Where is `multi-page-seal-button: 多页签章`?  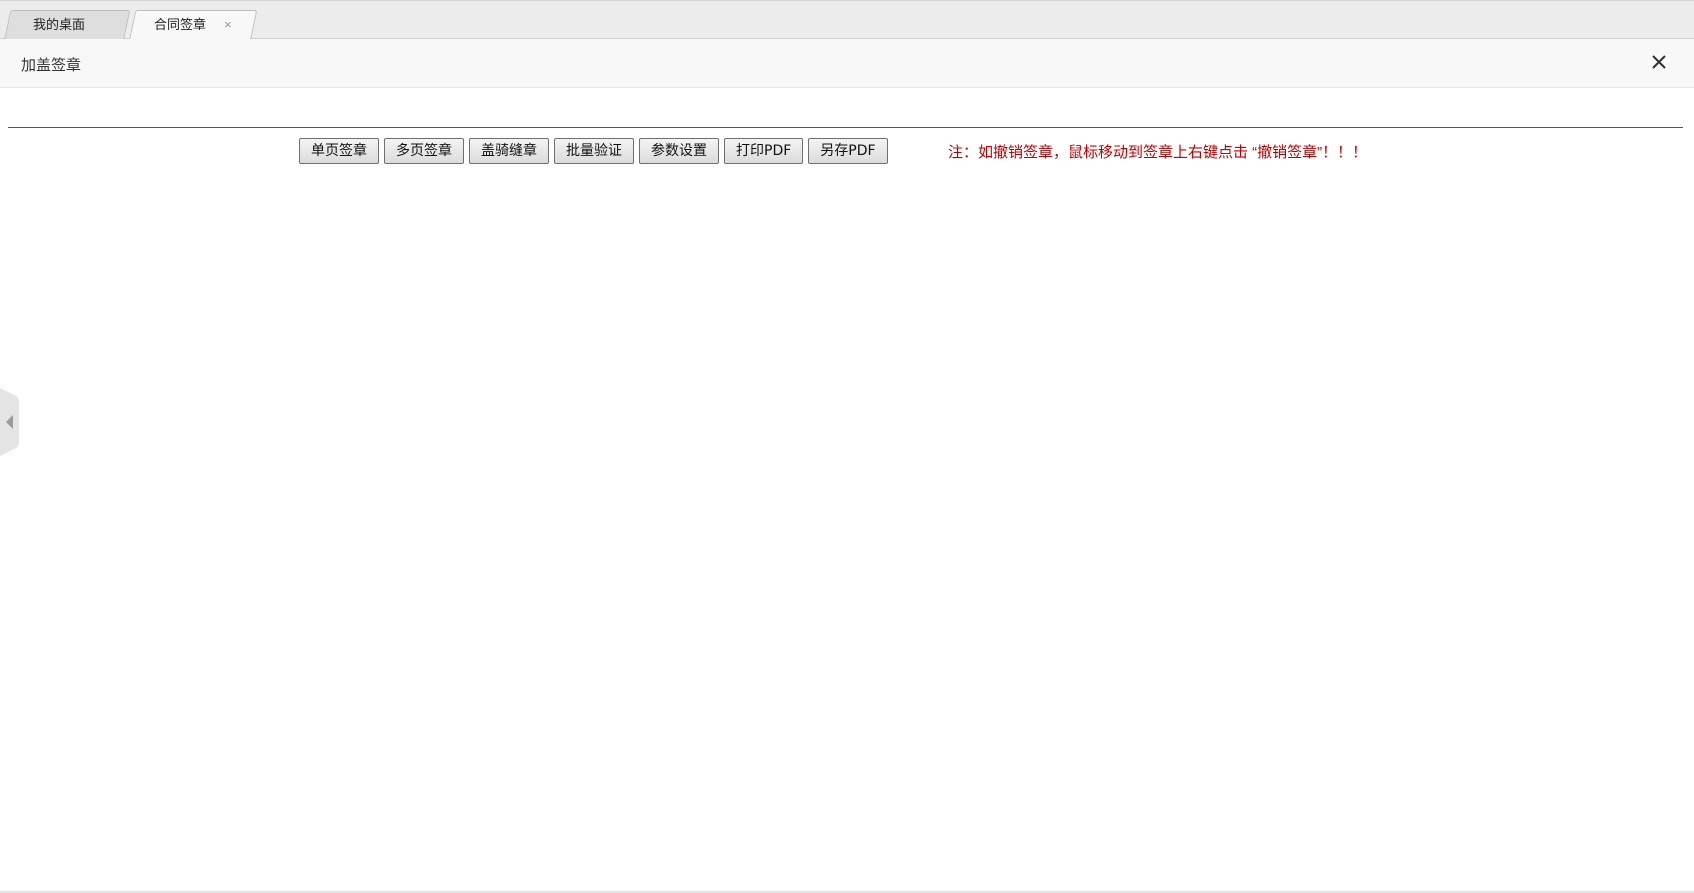 multi-page-seal-button: 多页签章 is located at coordinates (424, 151).